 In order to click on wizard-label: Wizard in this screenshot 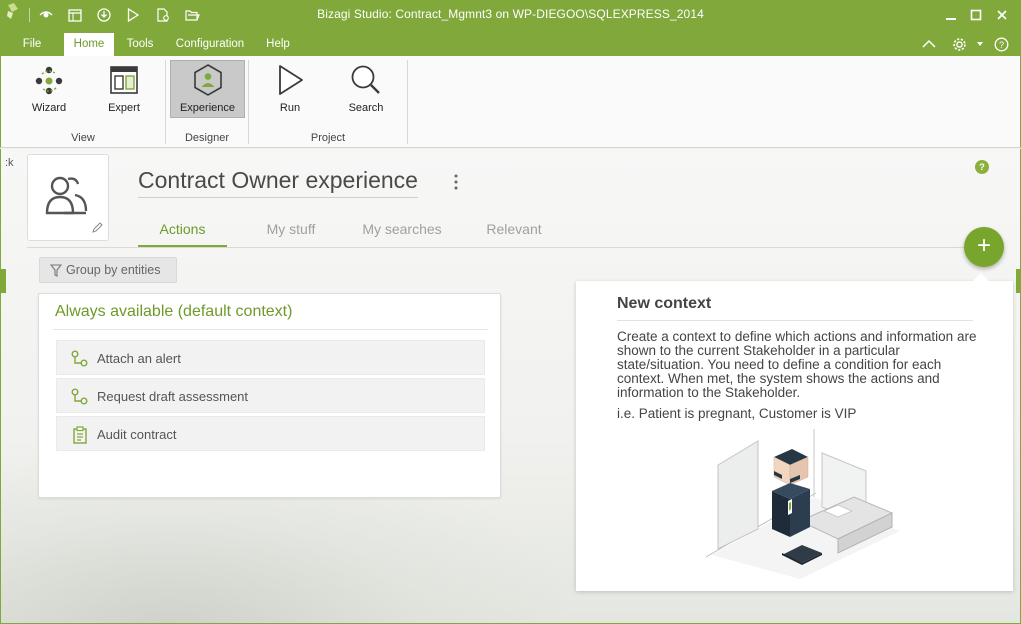, I will do `click(49, 108)`.